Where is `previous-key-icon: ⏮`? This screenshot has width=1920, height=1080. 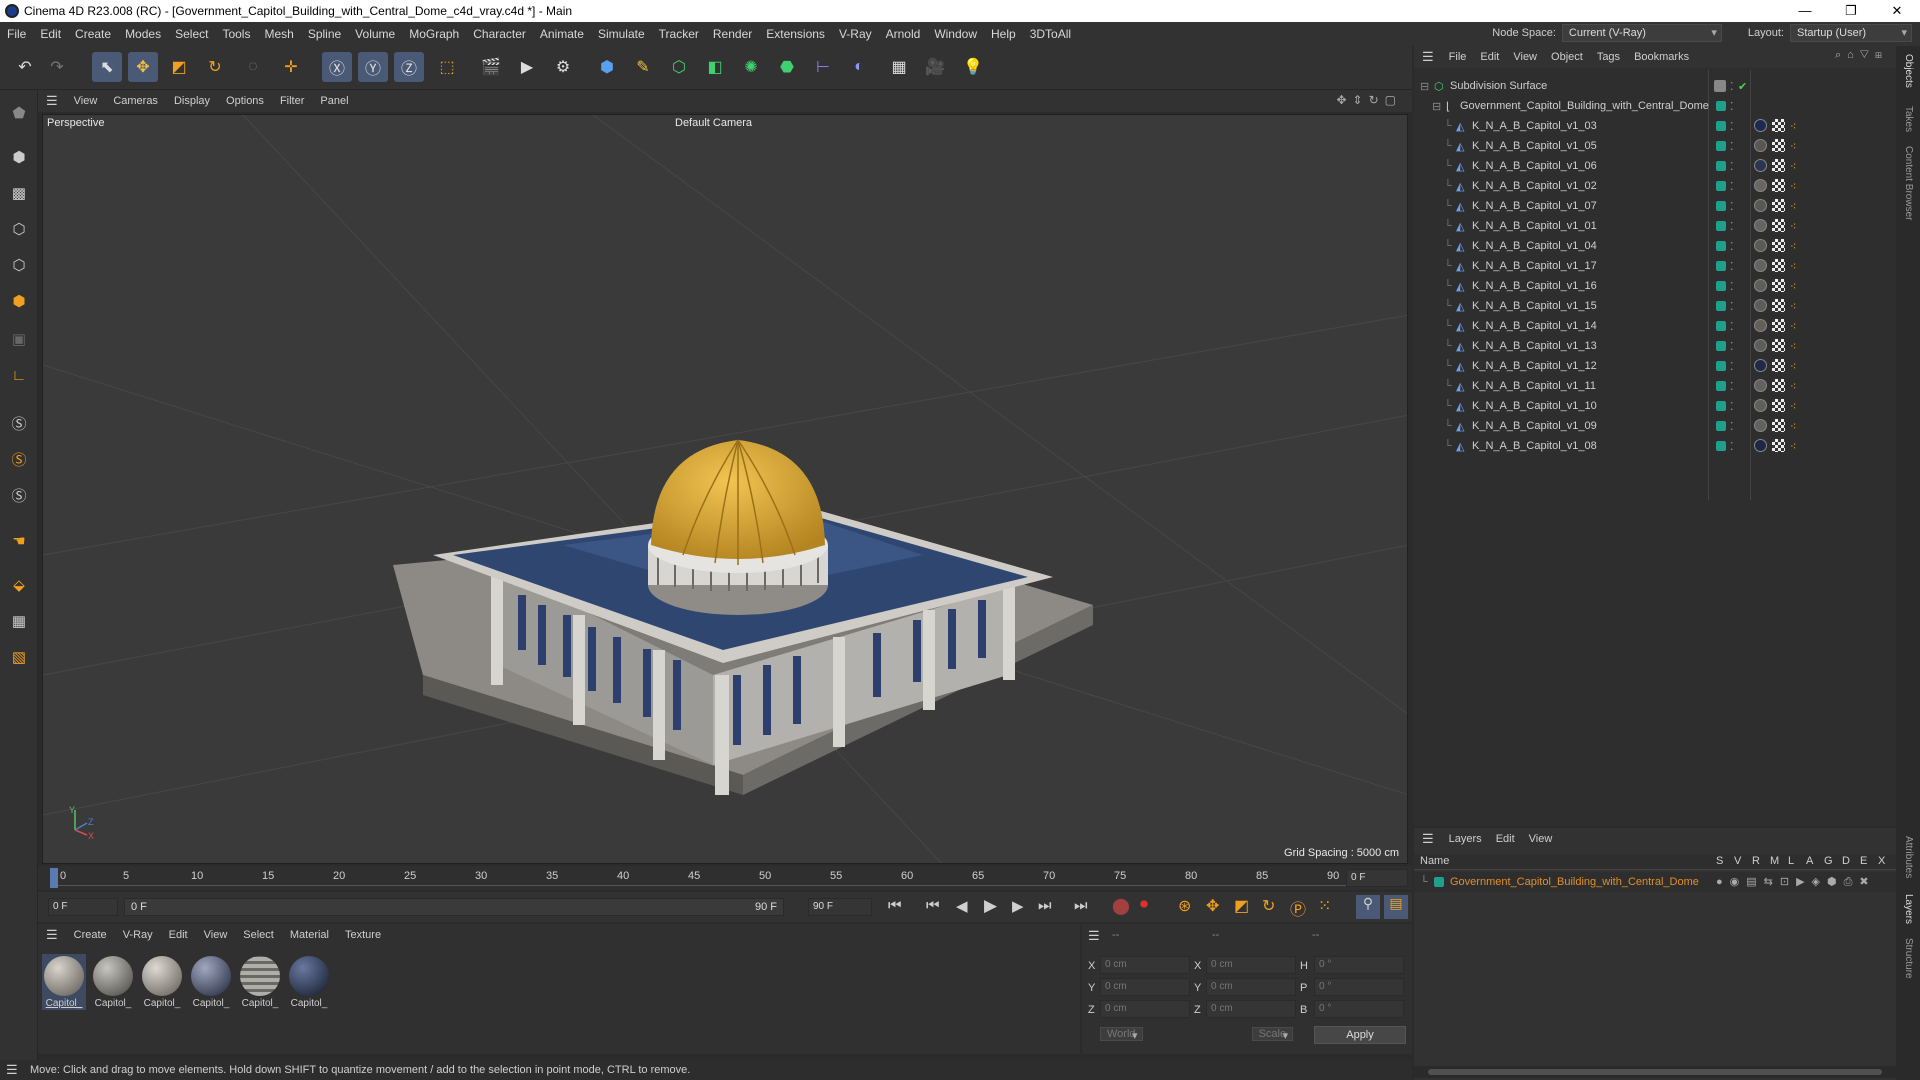 previous-key-icon: ⏮ is located at coordinates (933, 905).